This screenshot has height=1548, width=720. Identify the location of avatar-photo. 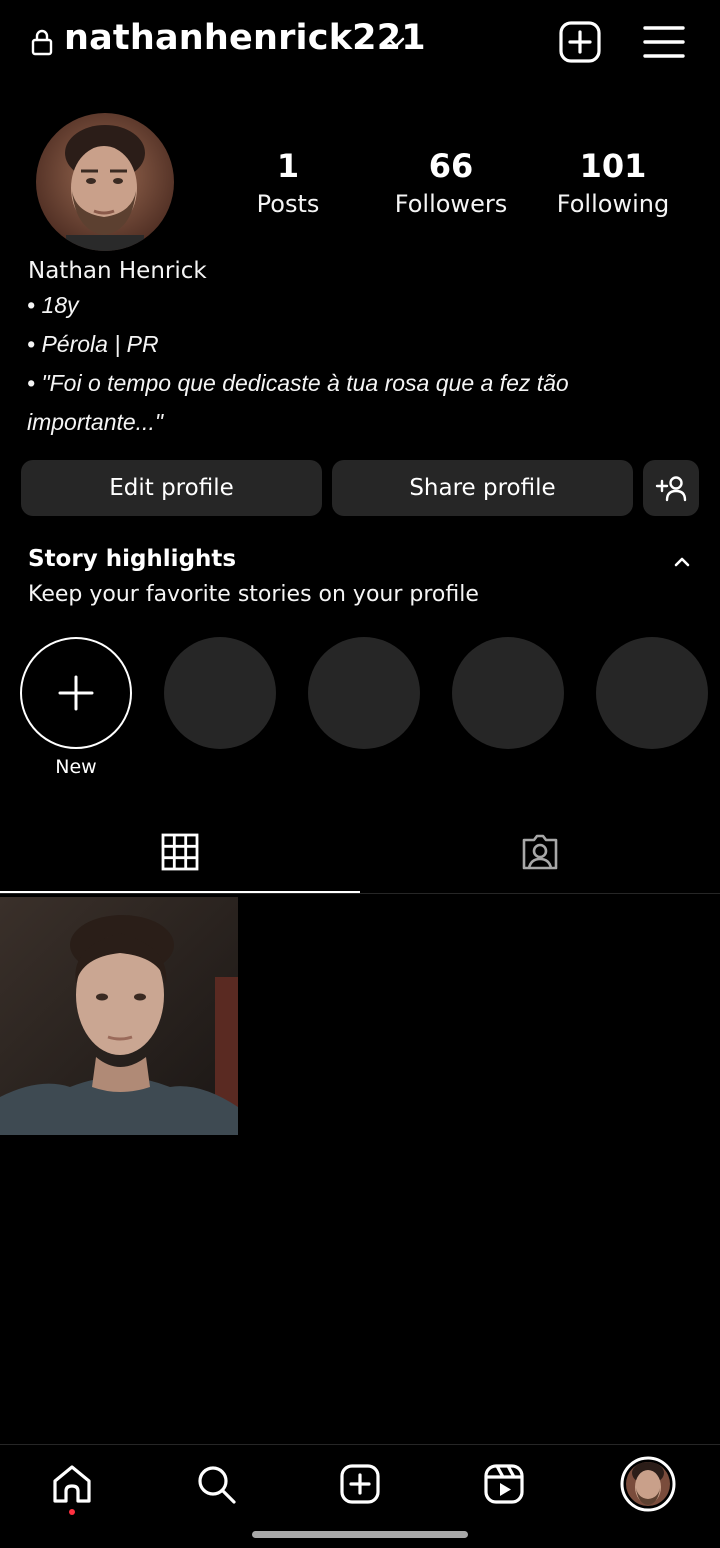
(105, 182).